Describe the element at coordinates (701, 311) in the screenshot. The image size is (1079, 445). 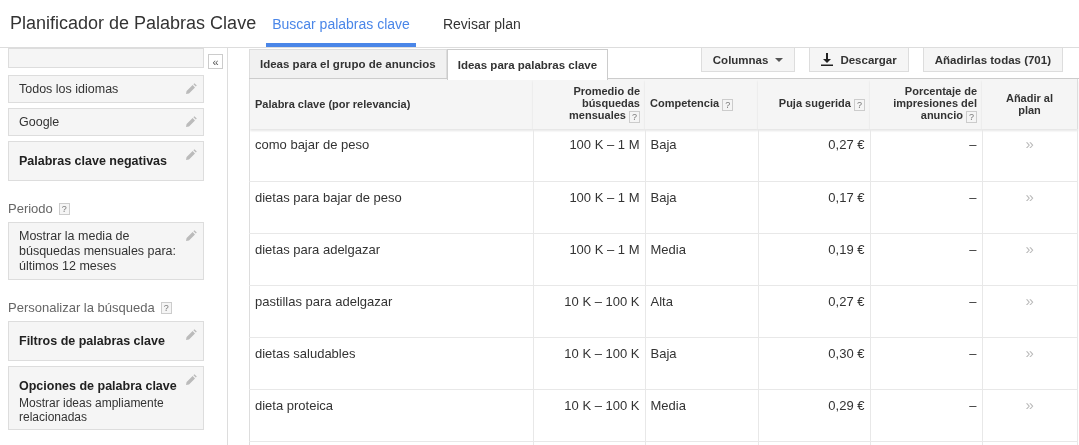
I see `table-cell: Alta` at that location.